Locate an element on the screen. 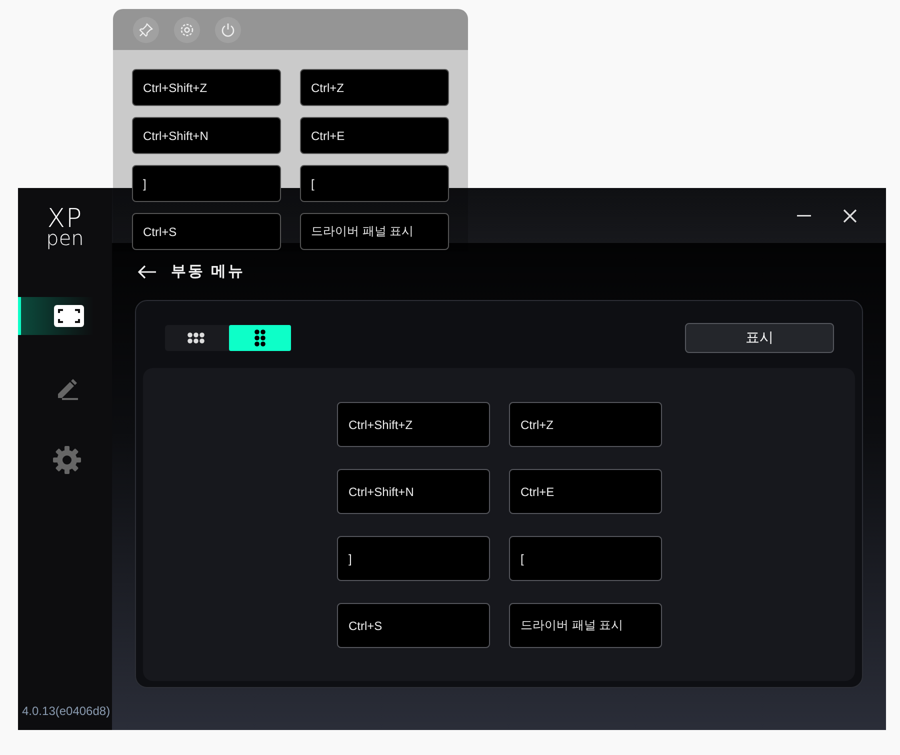 Image resolution: width=900 pixels, height=755 pixels. page-title: 부동 메뉴 is located at coordinates (208, 271).